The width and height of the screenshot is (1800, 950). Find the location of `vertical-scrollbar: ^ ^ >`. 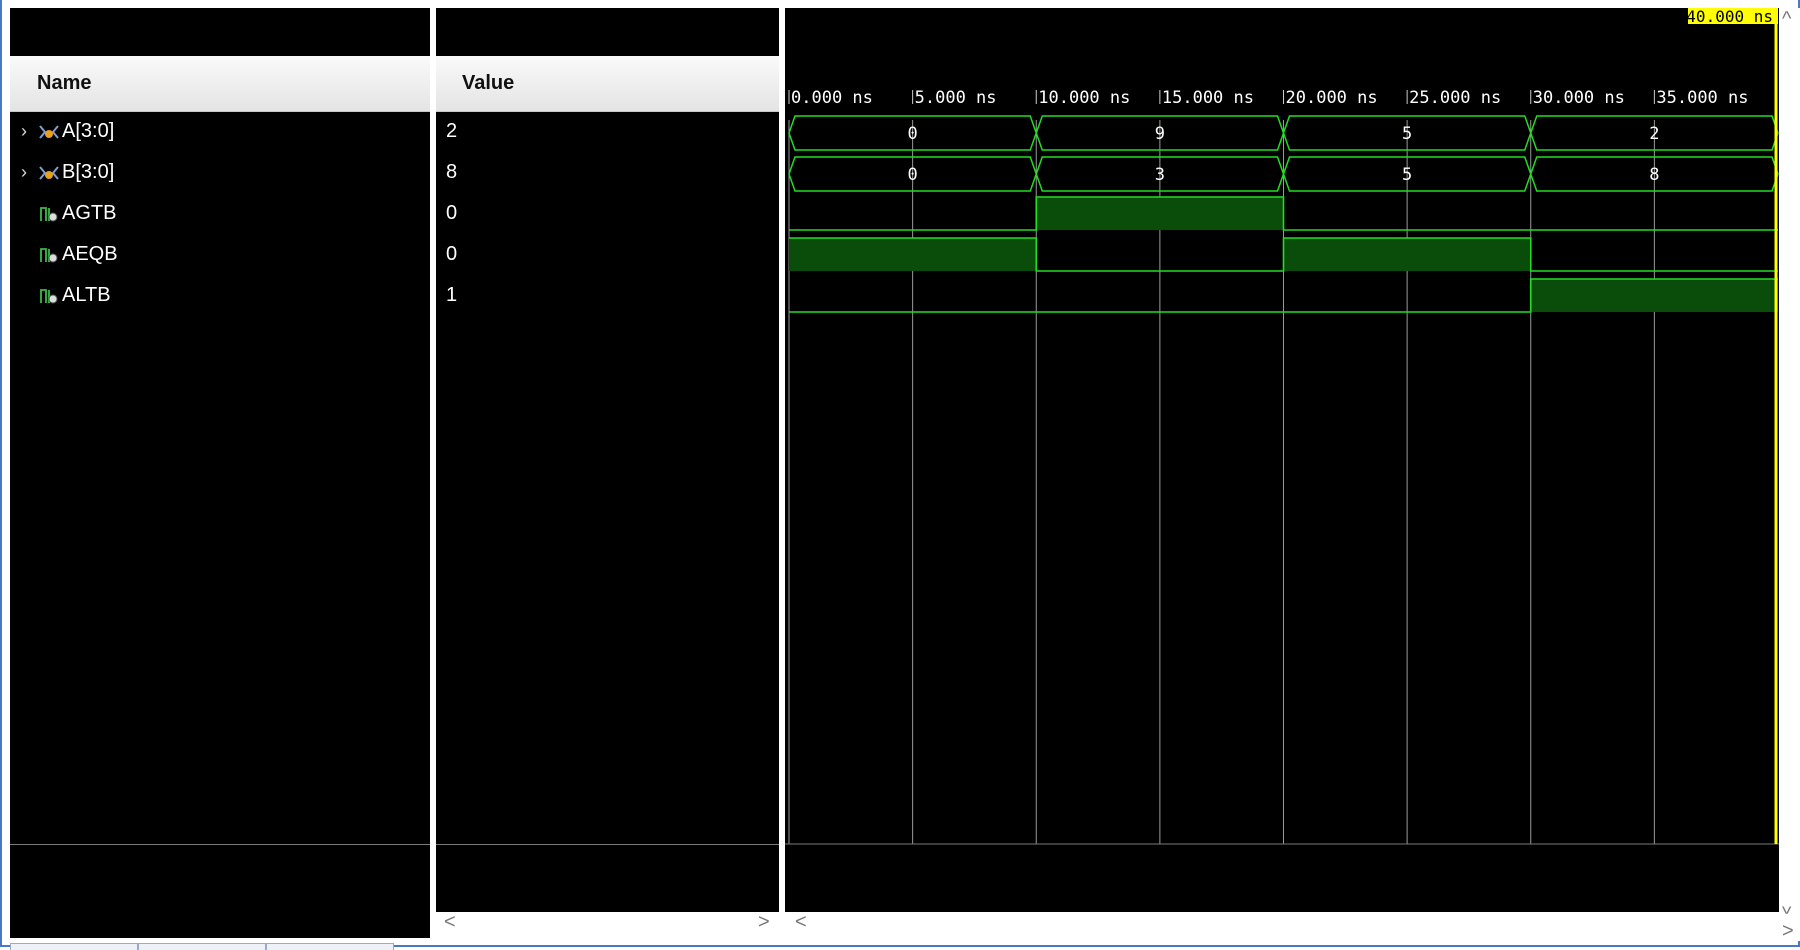

vertical-scrollbar: ^ ^ > is located at coordinates (1789, 475).